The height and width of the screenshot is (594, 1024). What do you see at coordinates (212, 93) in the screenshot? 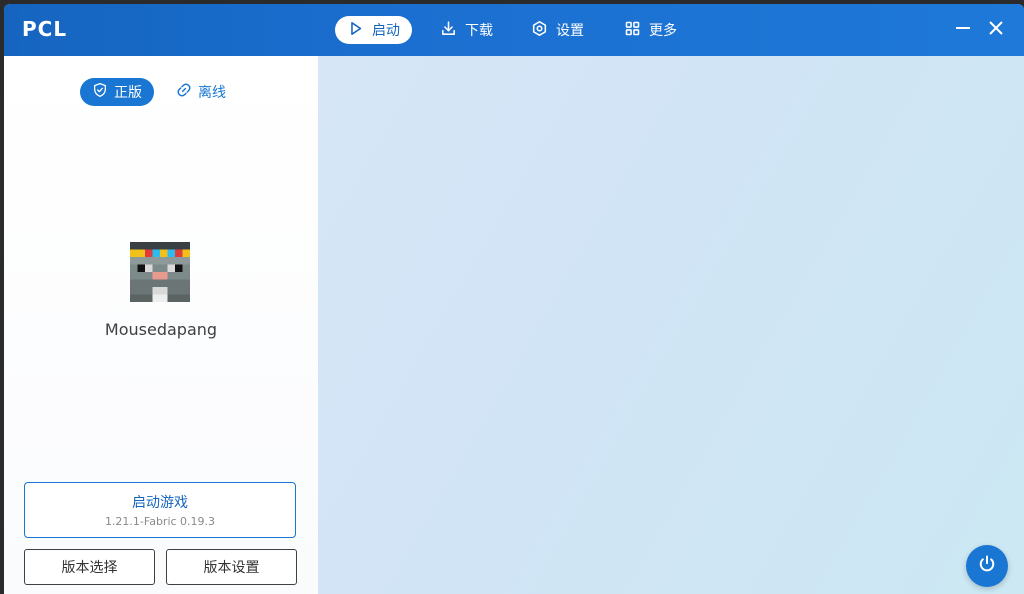
I see `auth-offline-label: 离线` at bounding box center [212, 93].